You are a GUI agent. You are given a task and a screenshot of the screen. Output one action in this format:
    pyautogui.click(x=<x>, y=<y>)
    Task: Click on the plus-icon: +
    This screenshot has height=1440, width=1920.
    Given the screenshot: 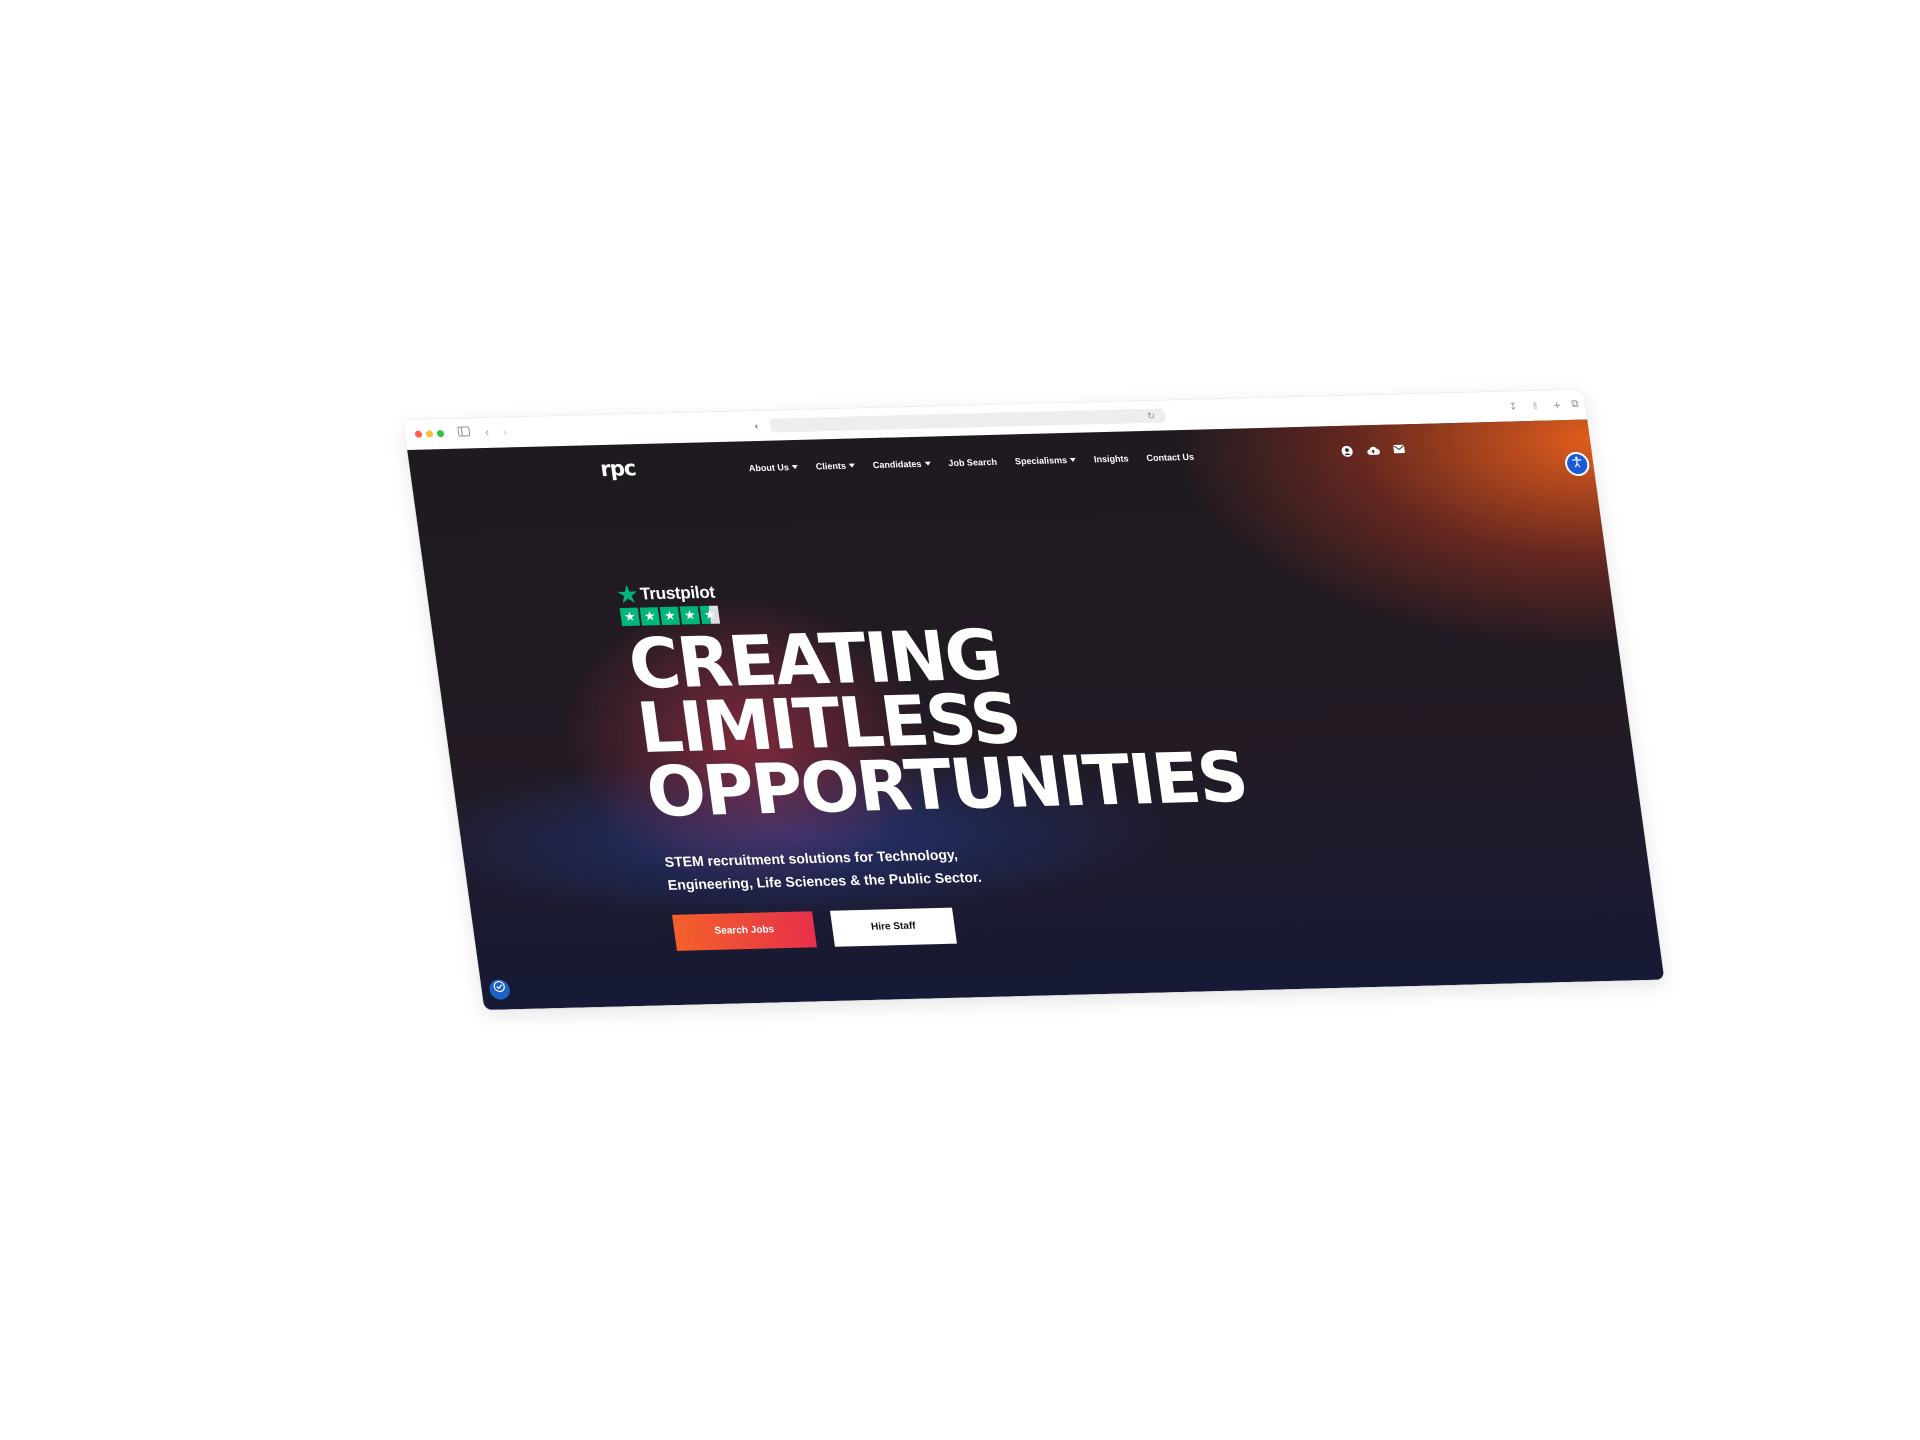 What is the action you would take?
    pyautogui.click(x=1557, y=405)
    